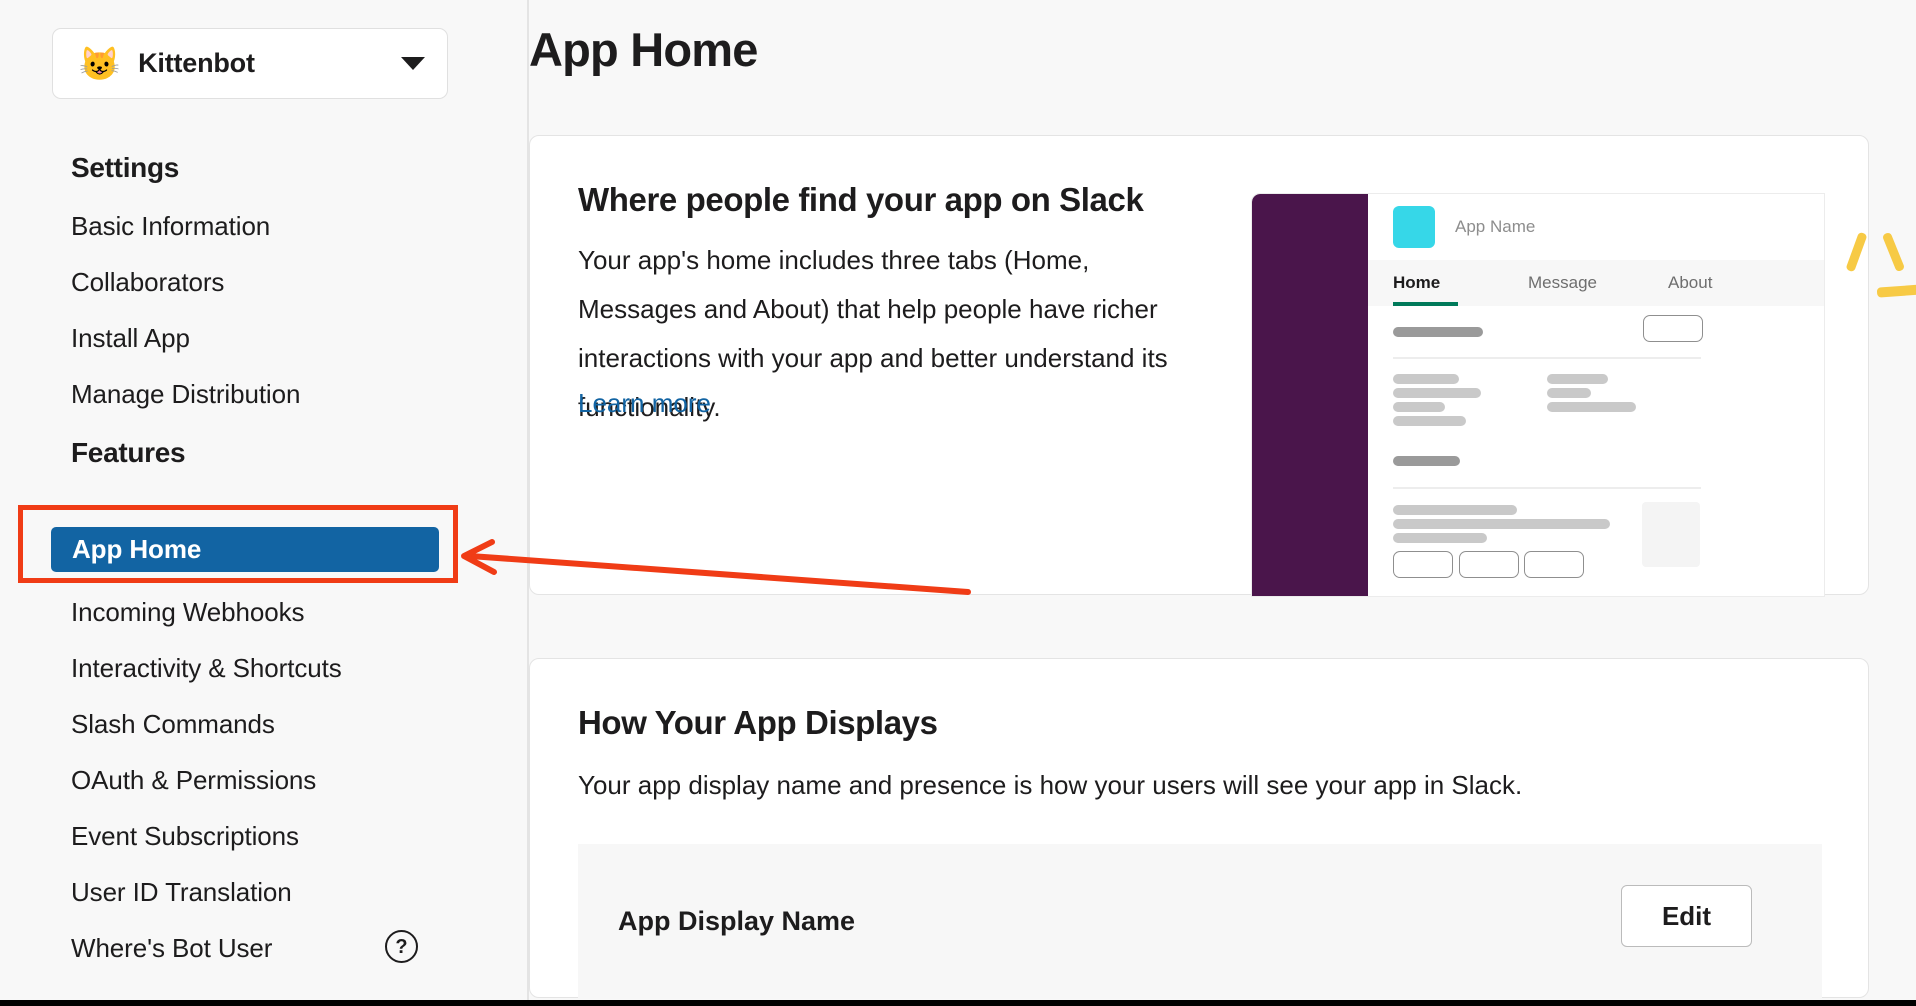 The width and height of the screenshot is (1916, 1006). What do you see at coordinates (401, 946) in the screenshot?
I see `help-question-icon: ?` at bounding box center [401, 946].